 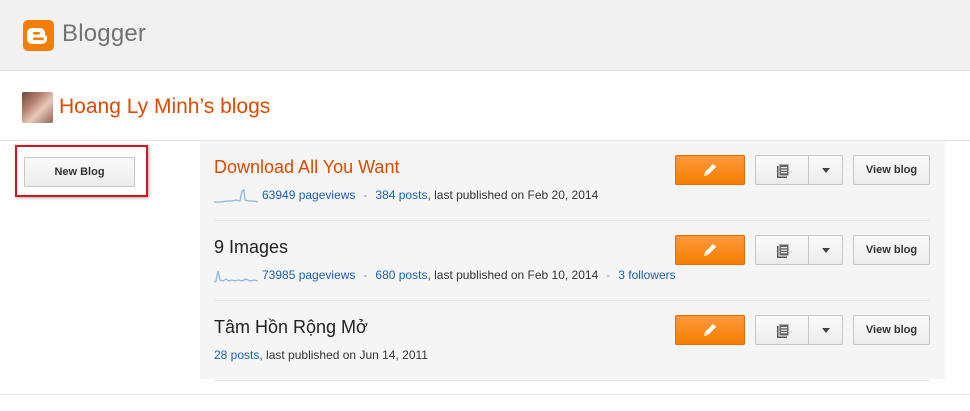 What do you see at coordinates (308, 195) in the screenshot?
I see `pageviews-link: 63949 pageviews` at bounding box center [308, 195].